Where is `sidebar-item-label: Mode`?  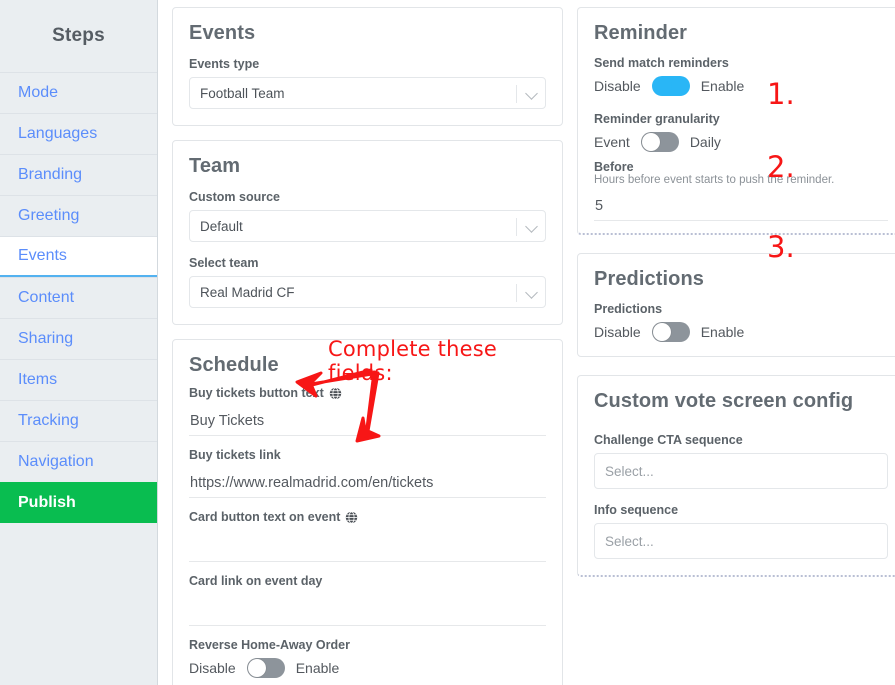 sidebar-item-label: Mode is located at coordinates (38, 92).